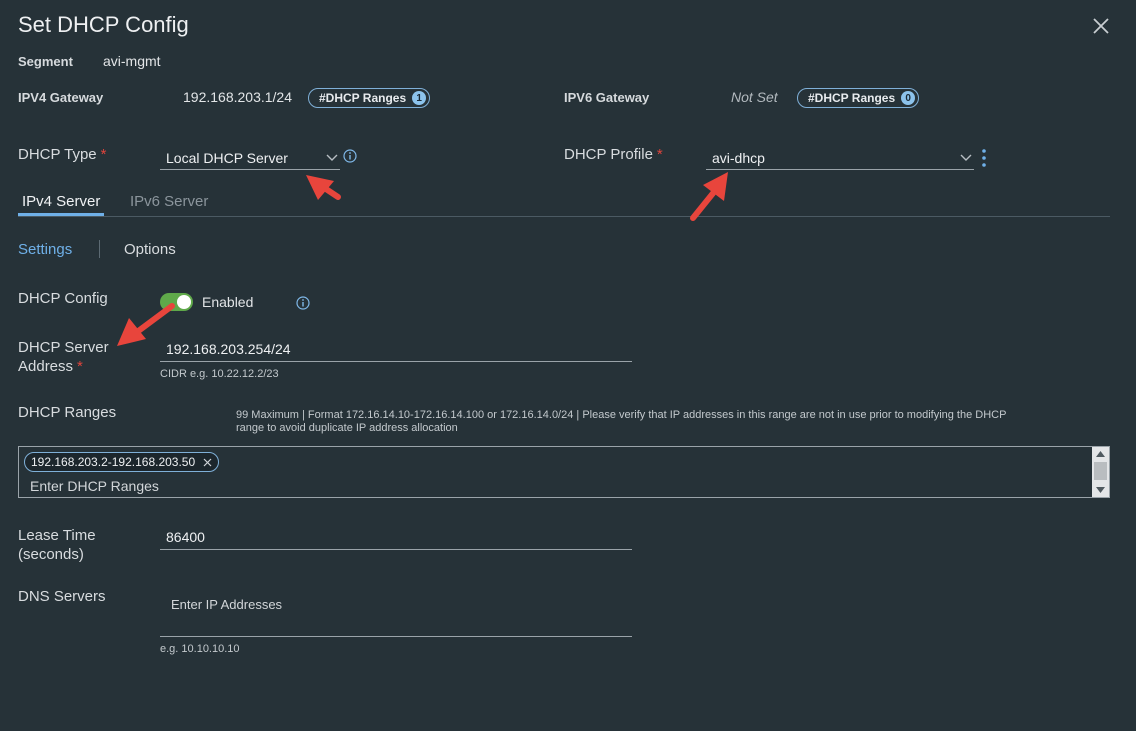  I want to click on toggle-state-label: Enabled, so click(228, 302).